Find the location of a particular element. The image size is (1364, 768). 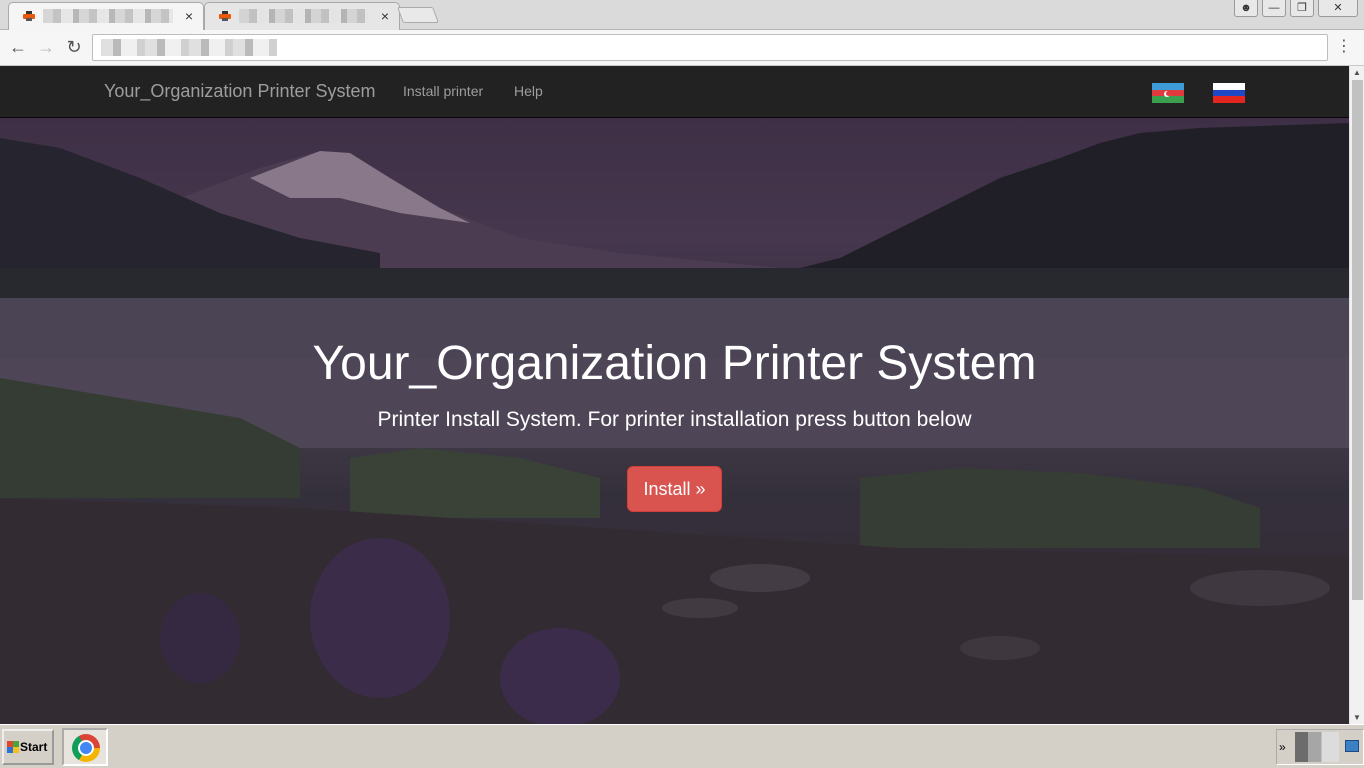

chrome-icon is located at coordinates (86, 748).